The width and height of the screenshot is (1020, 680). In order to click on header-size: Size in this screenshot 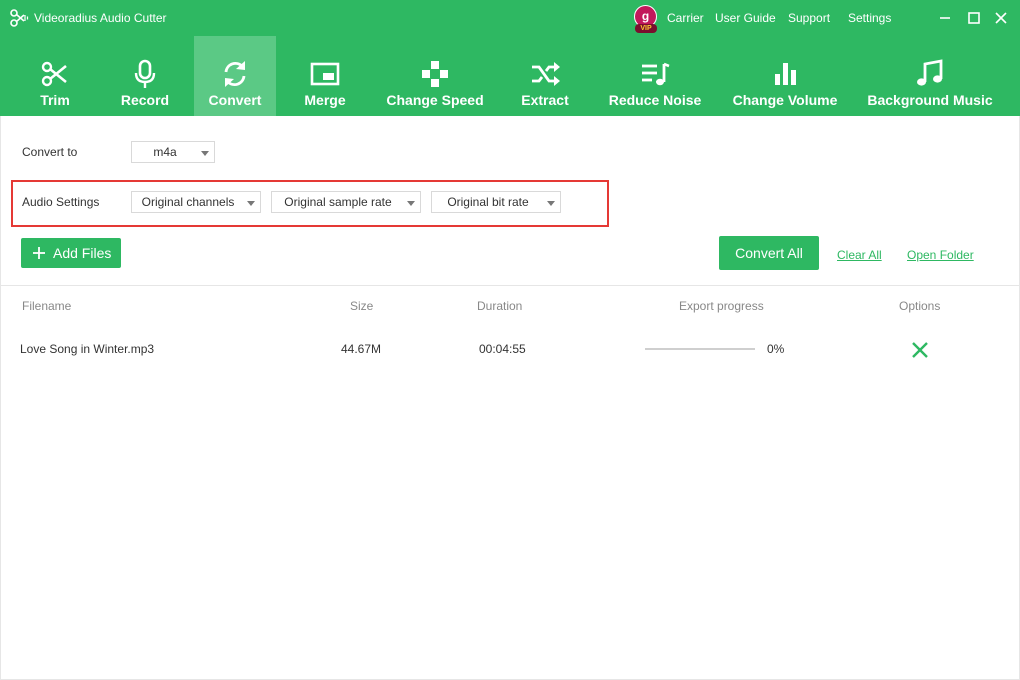, I will do `click(362, 306)`.